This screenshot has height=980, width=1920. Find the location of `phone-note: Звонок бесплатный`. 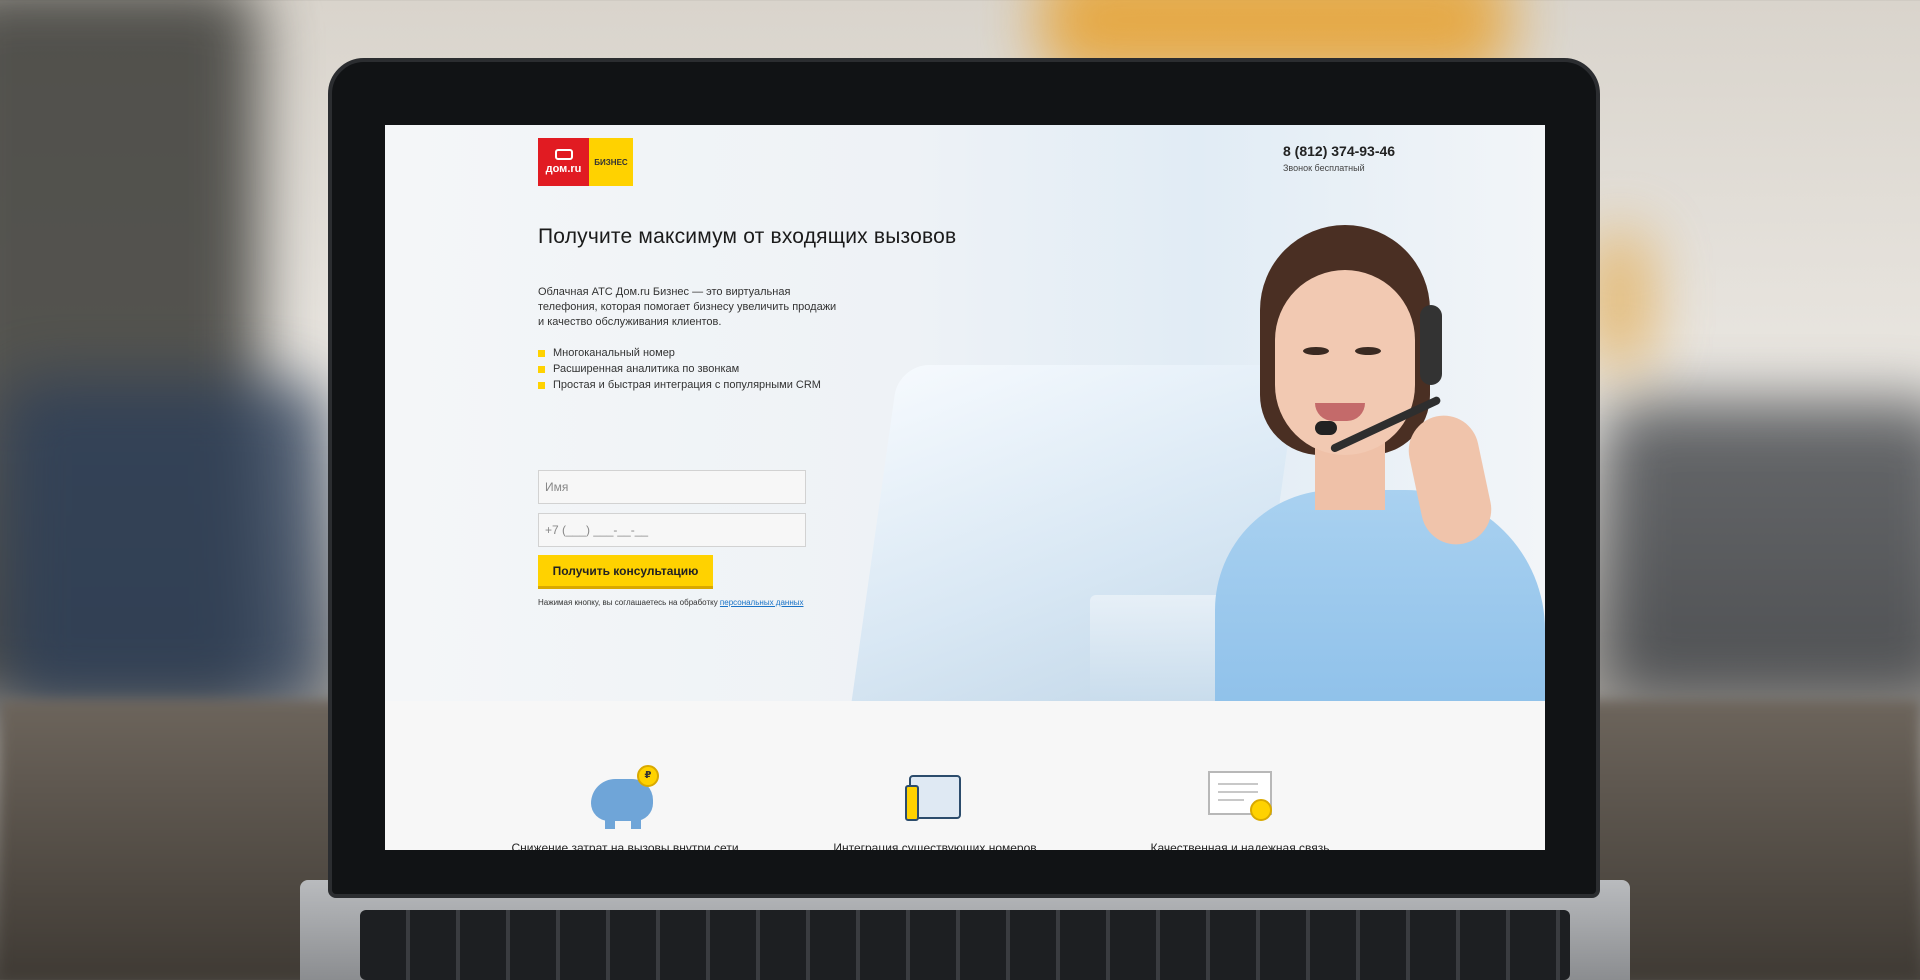

phone-note: Звонок бесплатный is located at coordinates (1324, 168).